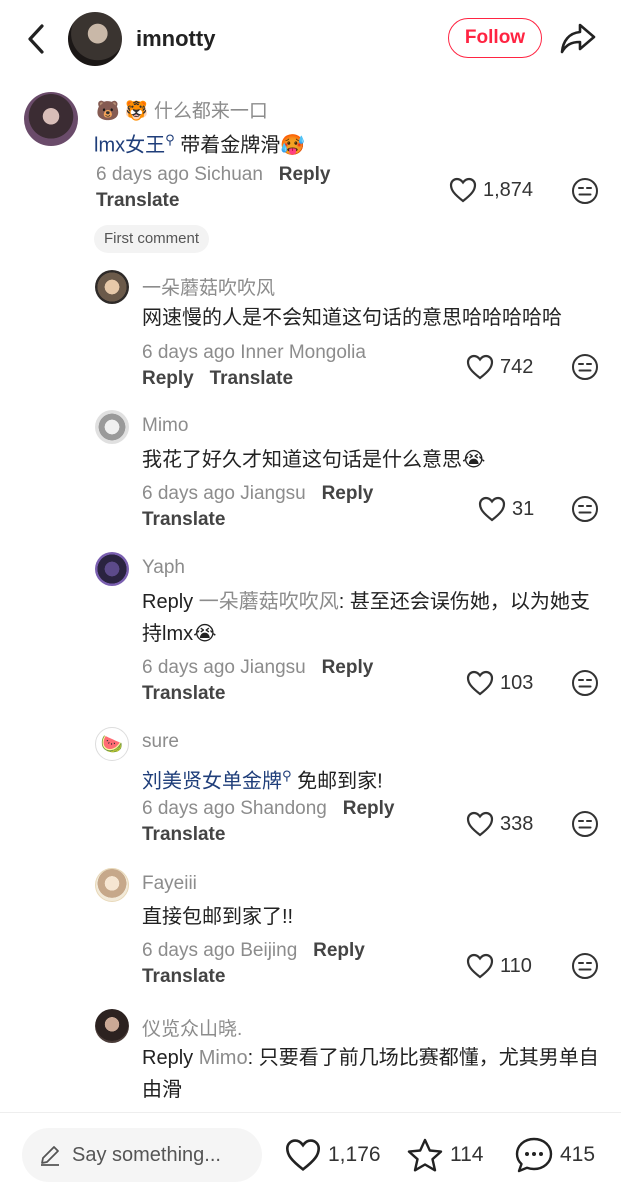  I want to click on like-button: 338, so click(499, 824).